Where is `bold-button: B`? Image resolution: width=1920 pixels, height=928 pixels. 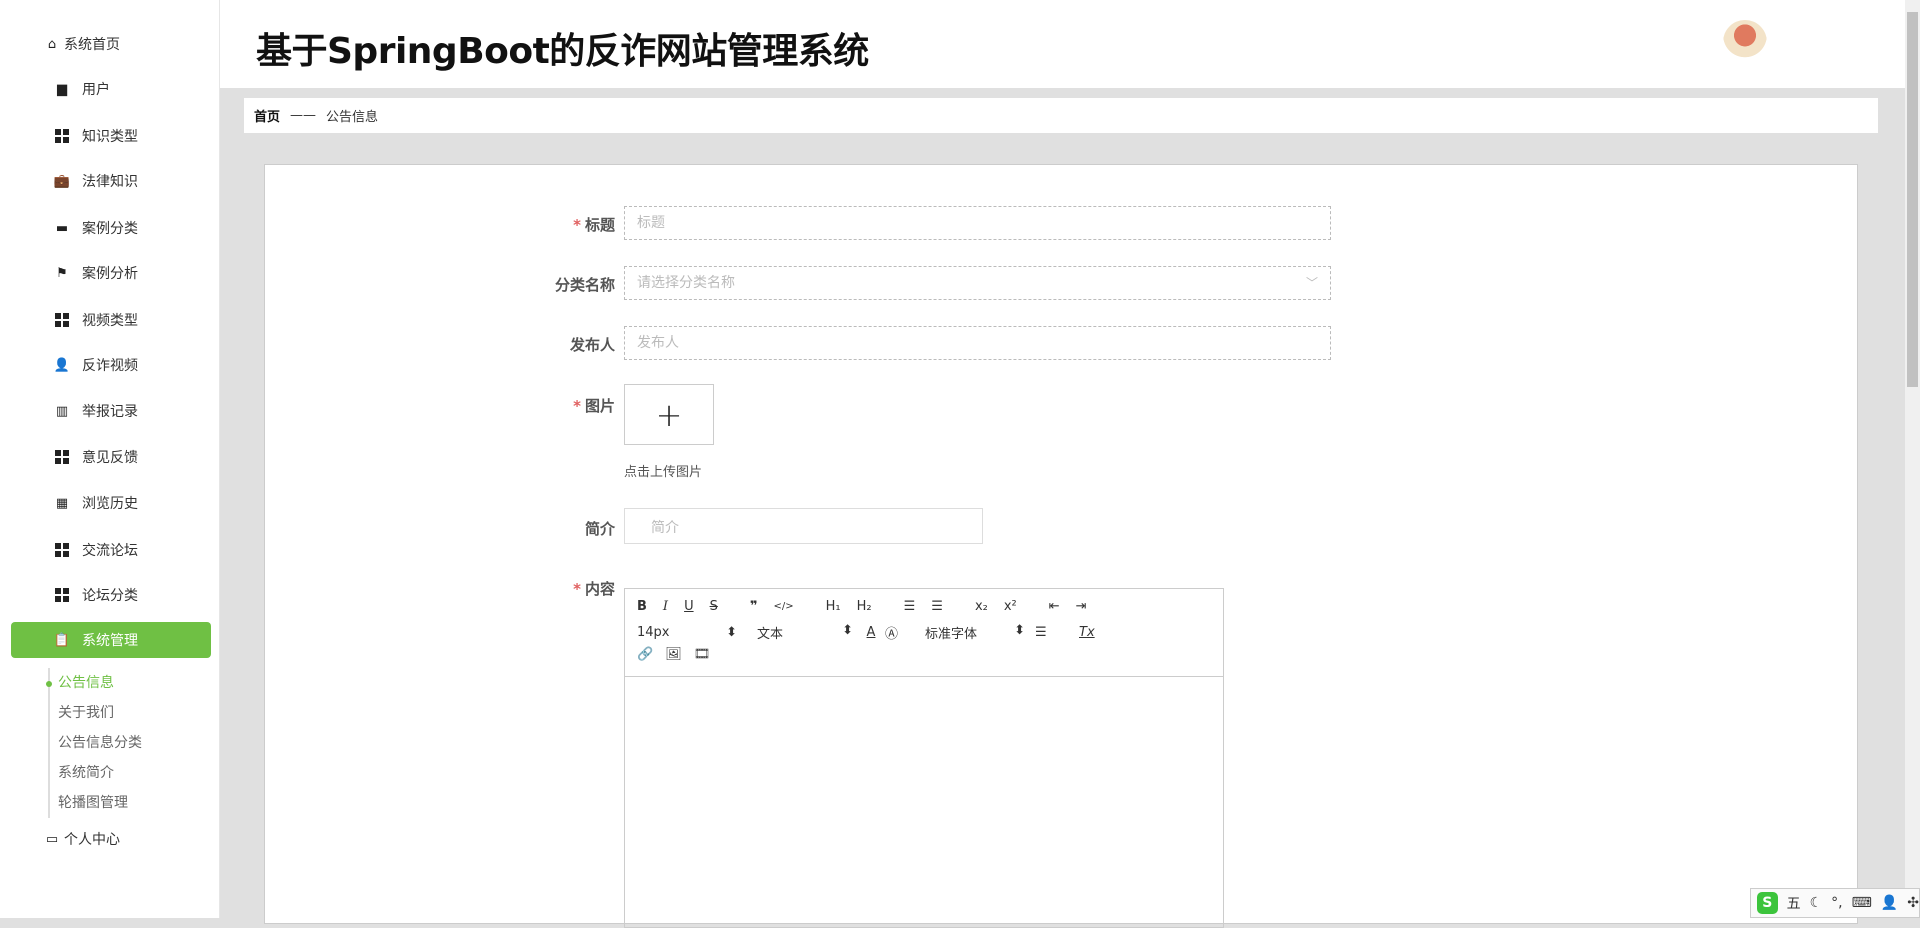
bold-button: B is located at coordinates (642, 606).